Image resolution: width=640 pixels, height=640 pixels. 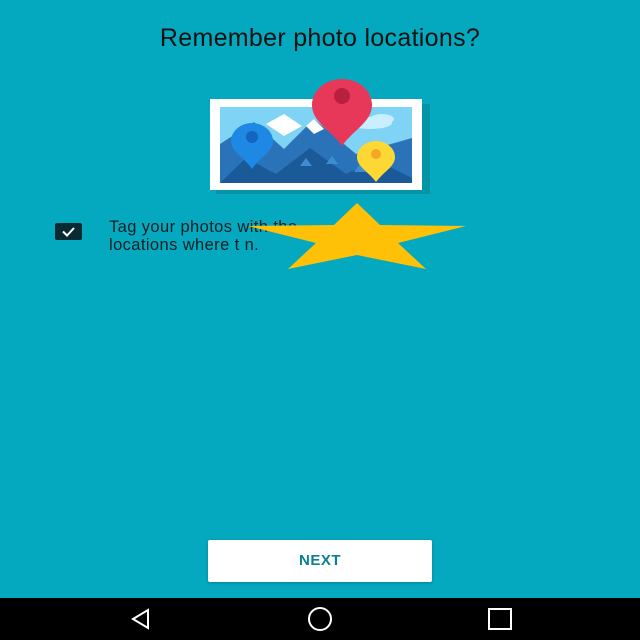 I want to click on page-title: Remember photo locations?, so click(x=320, y=38).